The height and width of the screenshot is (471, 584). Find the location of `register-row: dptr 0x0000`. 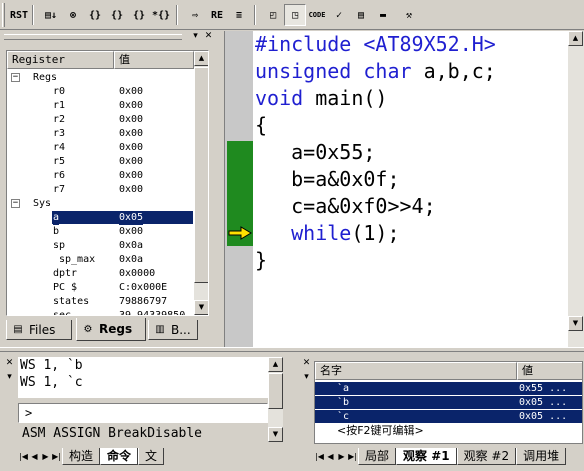

register-row: dptr 0x0000 is located at coordinates (100, 274).